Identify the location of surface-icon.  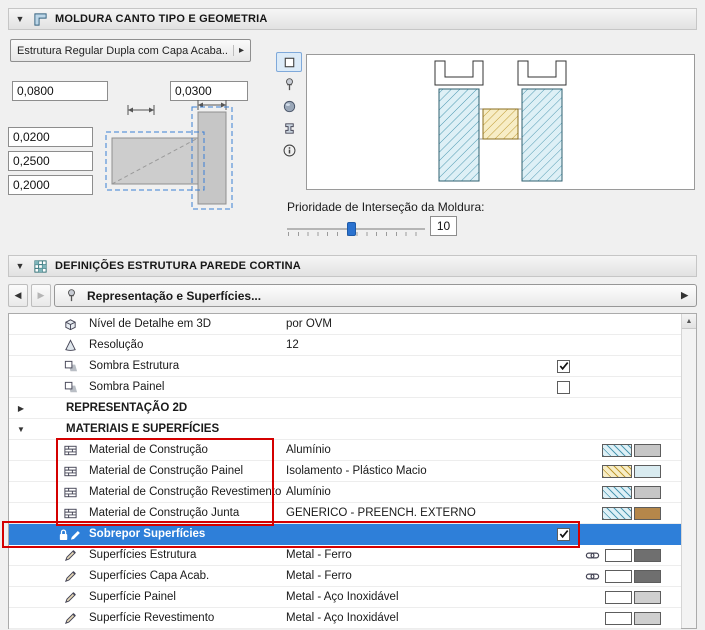
(70, 597).